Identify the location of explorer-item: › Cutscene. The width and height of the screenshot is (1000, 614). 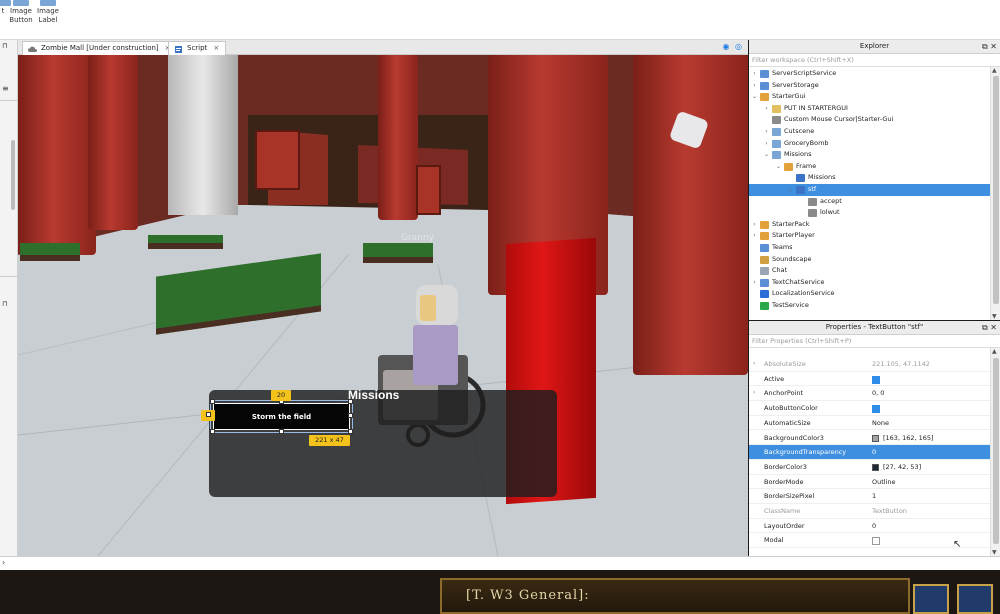
(869, 132).